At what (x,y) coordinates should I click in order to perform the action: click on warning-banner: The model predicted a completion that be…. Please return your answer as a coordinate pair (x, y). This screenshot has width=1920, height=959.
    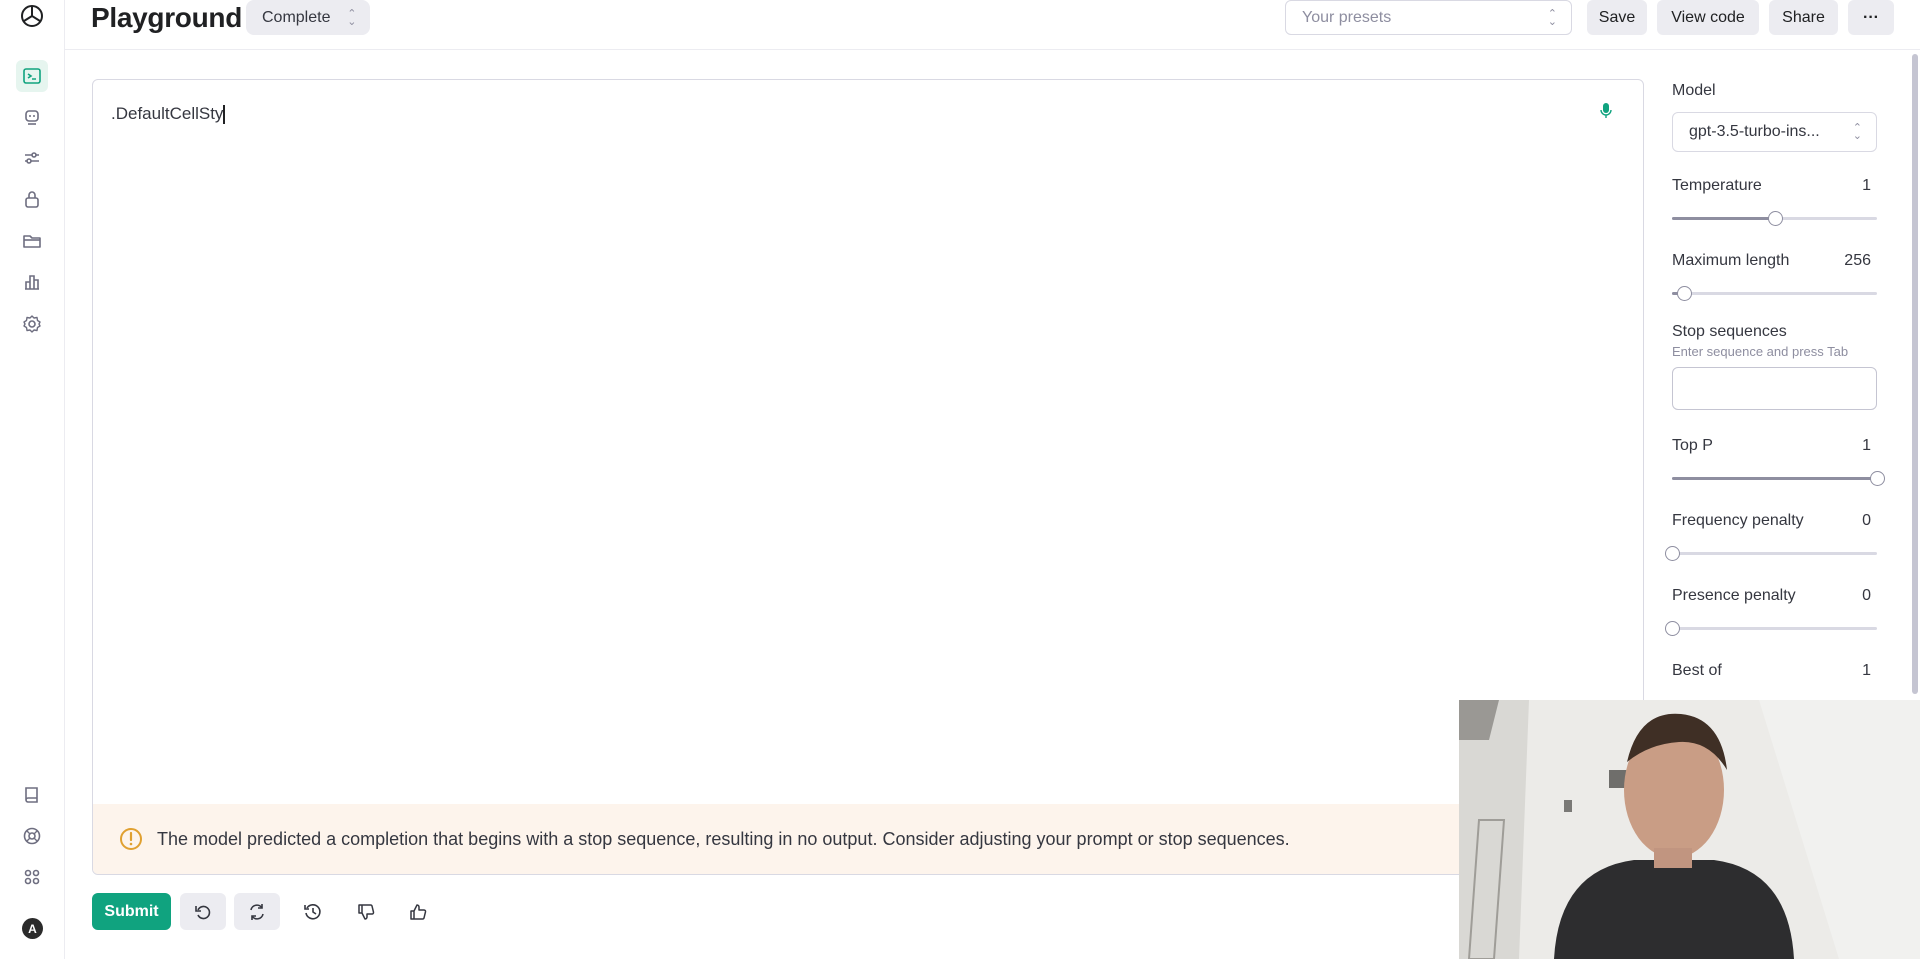
    Looking at the image, I should click on (868, 839).